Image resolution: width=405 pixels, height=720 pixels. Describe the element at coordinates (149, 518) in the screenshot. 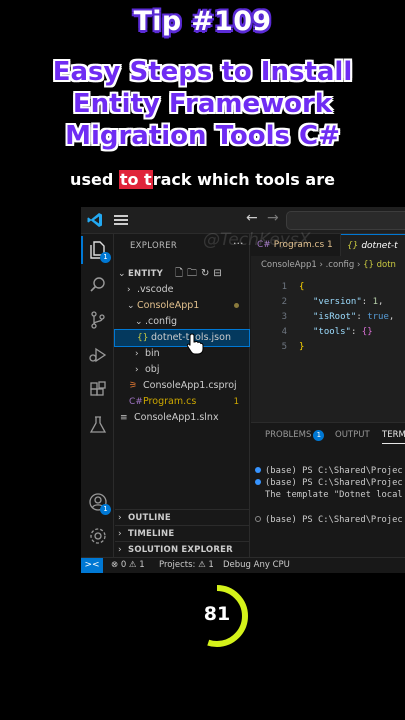

I see `section-label: OUTLINE` at that location.